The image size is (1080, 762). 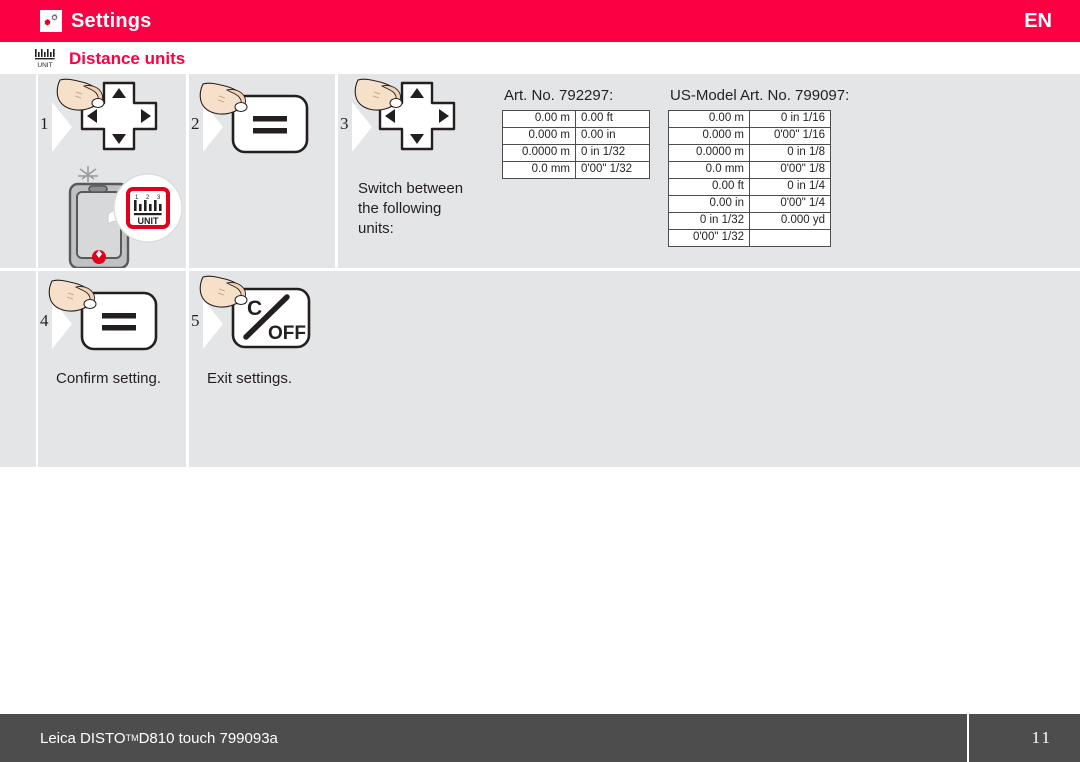 What do you see at coordinates (760, 95) in the screenshot?
I see `units-table-us-model-caption: US-Model Art. No. 799097:` at bounding box center [760, 95].